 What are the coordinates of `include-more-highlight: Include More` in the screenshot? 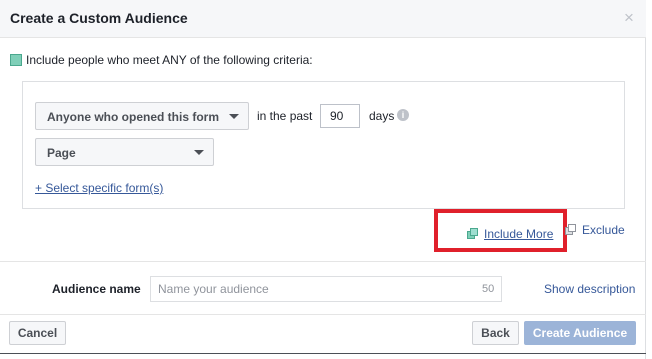 It's located at (500, 230).